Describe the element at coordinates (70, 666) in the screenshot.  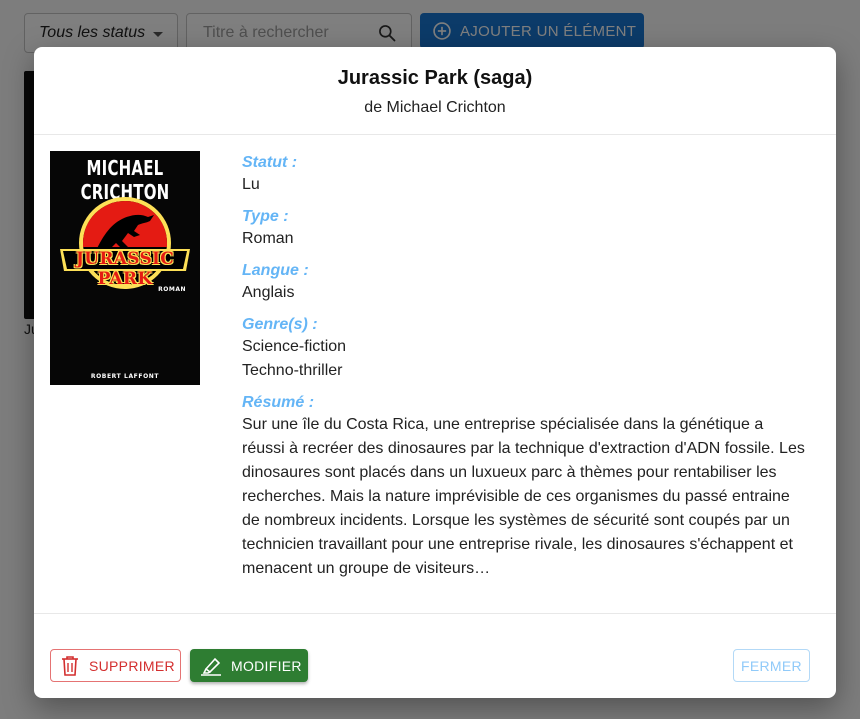
I see `trash-icon` at that location.